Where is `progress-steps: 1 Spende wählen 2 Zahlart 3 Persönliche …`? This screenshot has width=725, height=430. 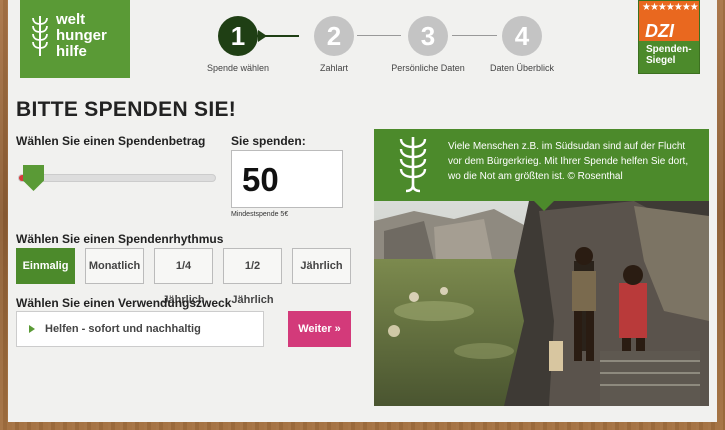
progress-steps: 1 Spende wählen 2 Zahlart 3 Persönliche … is located at coordinates (375, 46).